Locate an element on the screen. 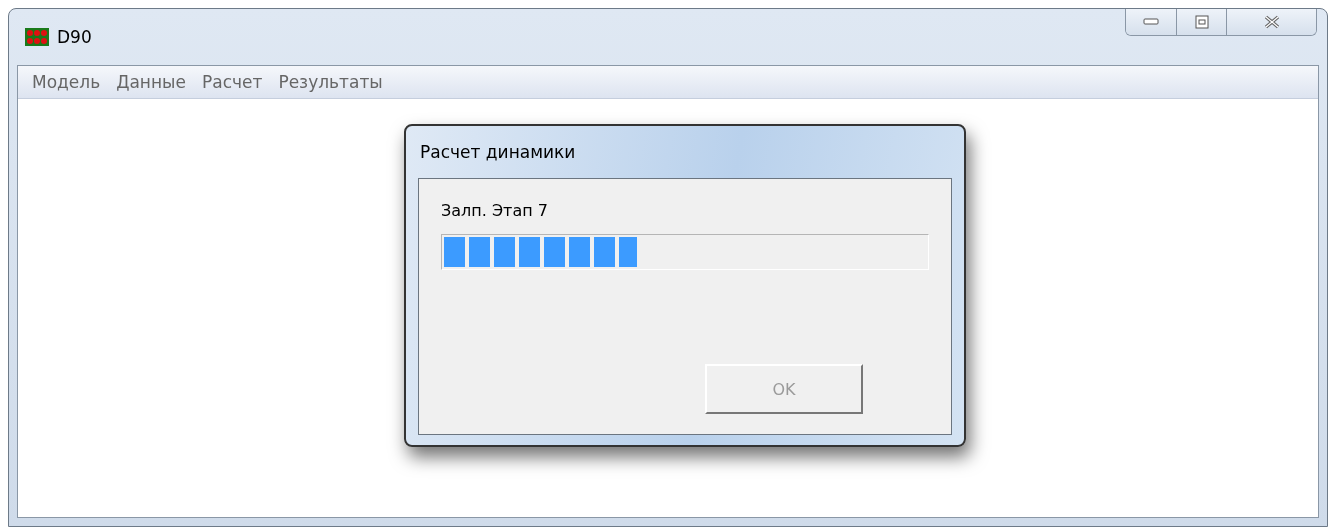 Image resolution: width=1336 pixels, height=531 pixels. close-button is located at coordinates (1271, 22).